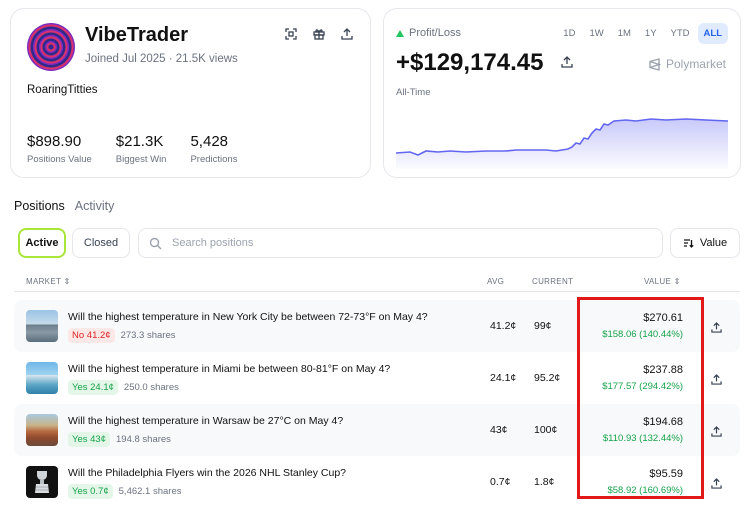  What do you see at coordinates (161, 59) in the screenshot?
I see `joined-info: Joined Jul 2025 · 21.5K views` at bounding box center [161, 59].